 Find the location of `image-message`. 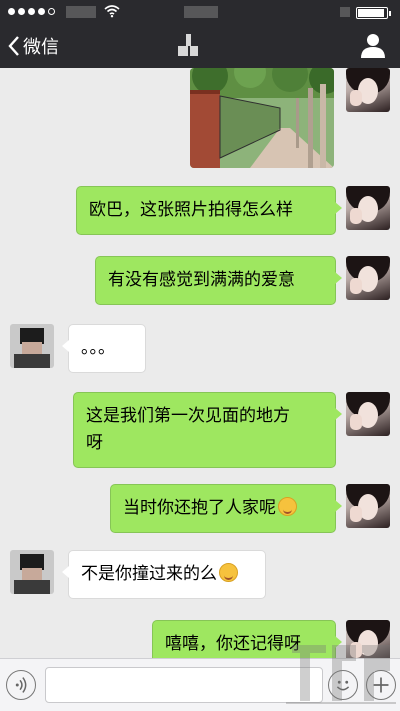

image-message is located at coordinates (262, 118).